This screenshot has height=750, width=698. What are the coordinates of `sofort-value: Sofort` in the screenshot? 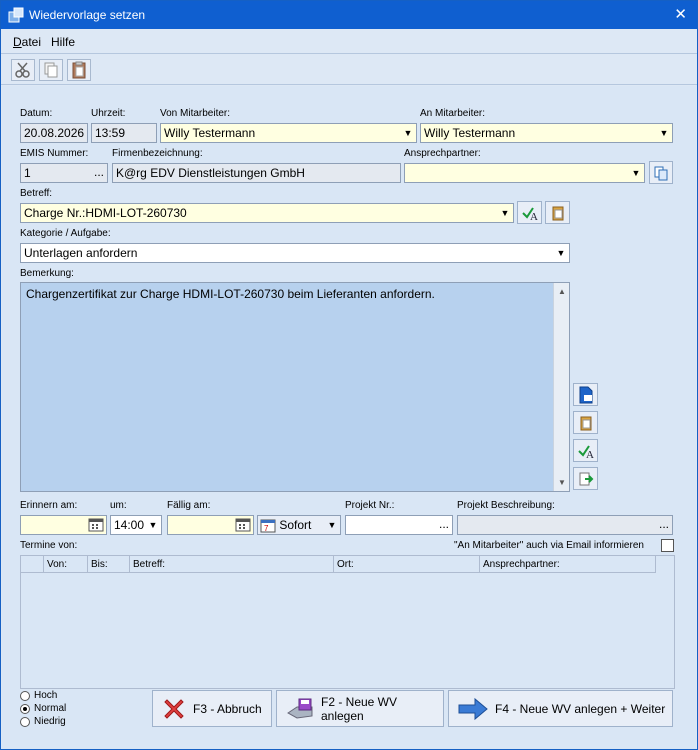 It's located at (295, 525).